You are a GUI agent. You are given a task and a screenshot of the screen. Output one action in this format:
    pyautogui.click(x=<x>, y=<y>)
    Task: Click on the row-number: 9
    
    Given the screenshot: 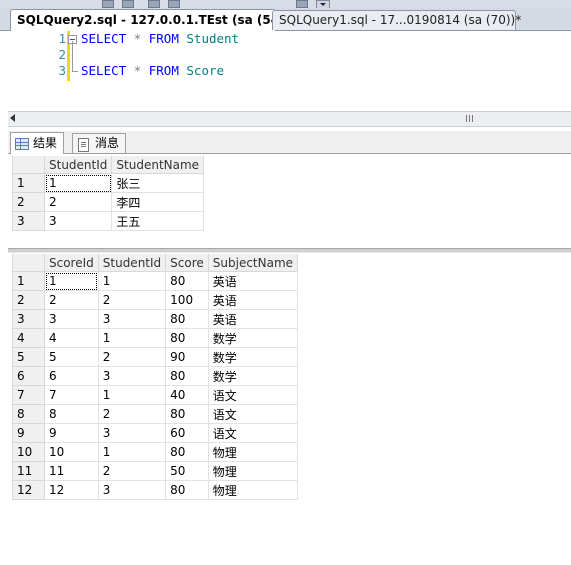 What is the action you would take?
    pyautogui.click(x=28, y=433)
    